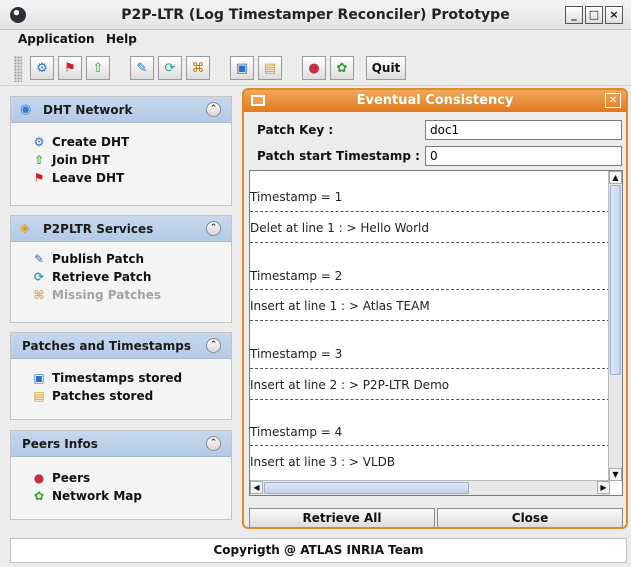 This screenshot has height=567, width=631. Describe the element at coordinates (60, 444) in the screenshot. I see `peers-title: Peers Infos` at that location.